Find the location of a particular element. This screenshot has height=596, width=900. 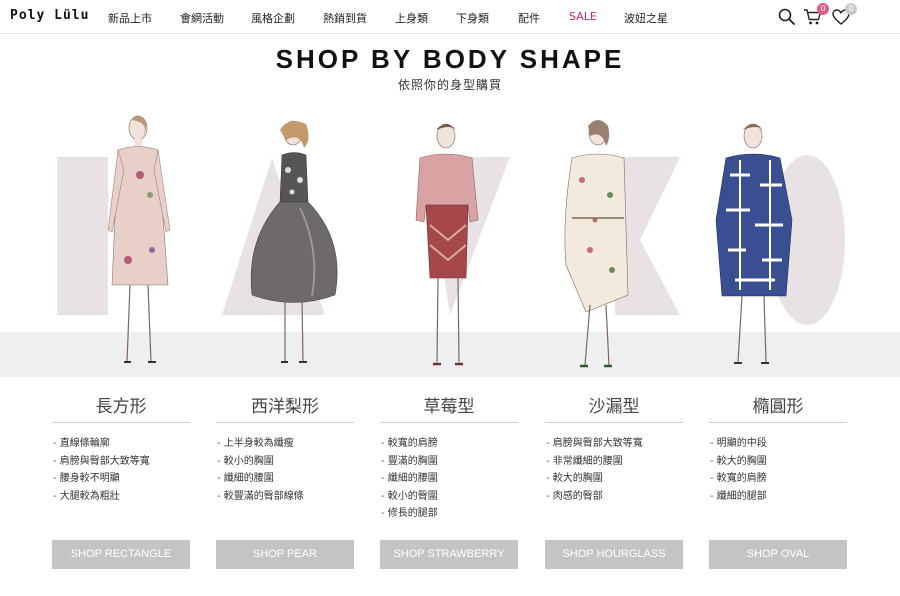

feature-item: 較小的胸圍 is located at coordinates (285, 462).